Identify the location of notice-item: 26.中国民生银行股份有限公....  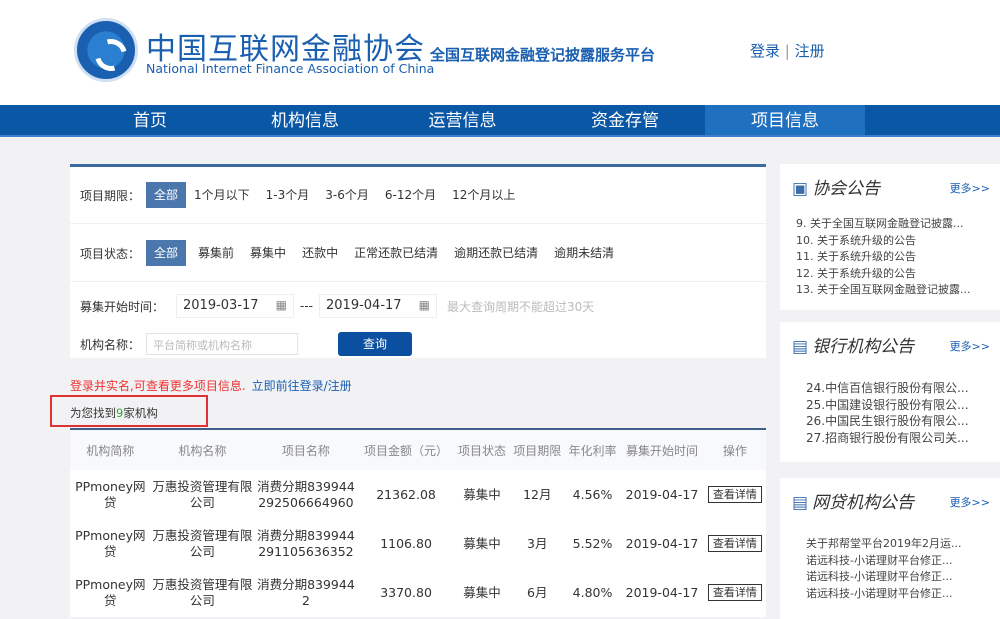
(887, 421).